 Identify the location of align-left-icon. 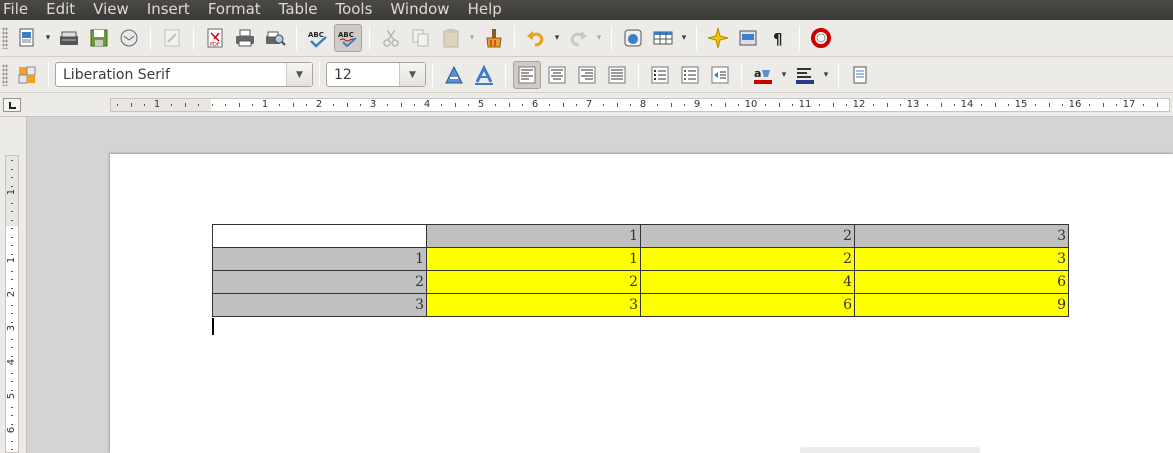
(527, 74).